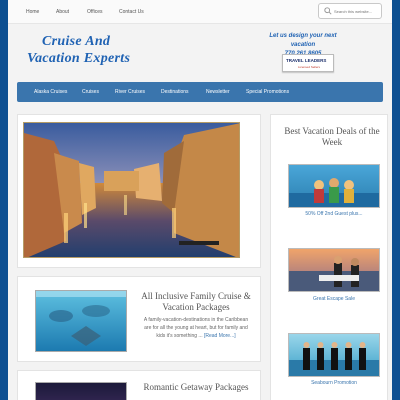 The height and width of the screenshot is (400, 400). Describe the element at coordinates (78, 59) in the screenshot. I see `site-logo-line2: Vacation Experts` at that location.